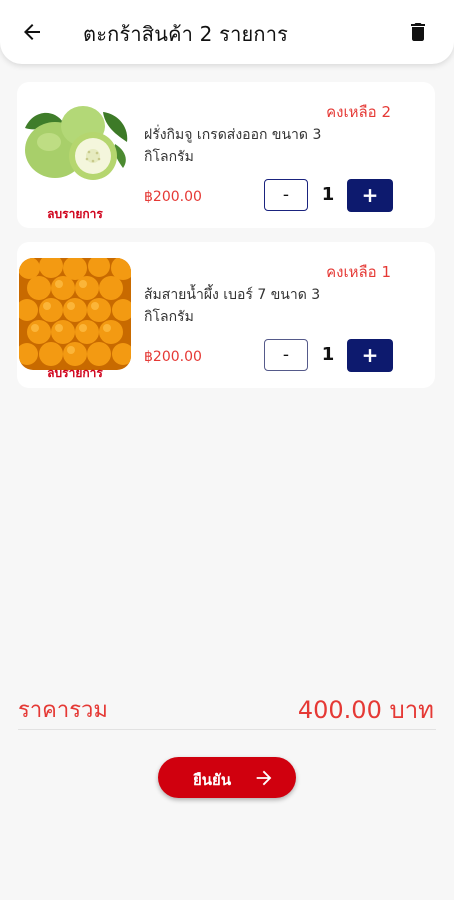  Describe the element at coordinates (358, 272) in the screenshot. I see `stock-remaining: คงเหลือ 1` at that location.